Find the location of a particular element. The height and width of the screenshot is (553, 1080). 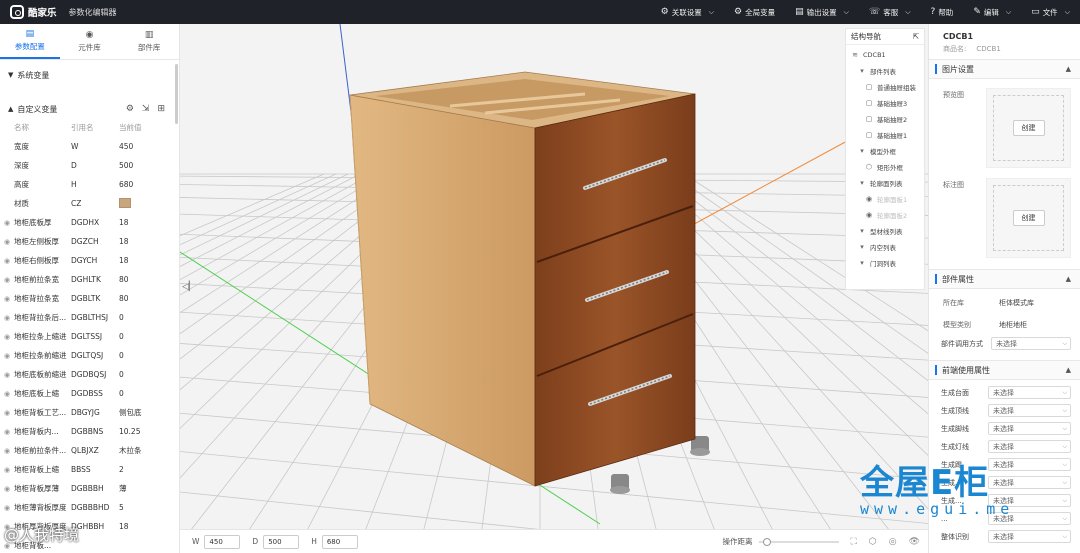

frontend-props-section: 前端使用属性 ▲ is located at coordinates (1004, 370).